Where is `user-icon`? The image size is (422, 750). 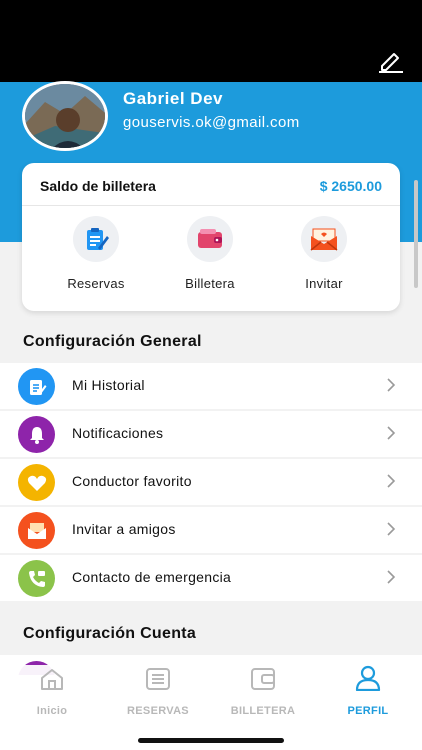
user-icon is located at coordinates (368, 678).